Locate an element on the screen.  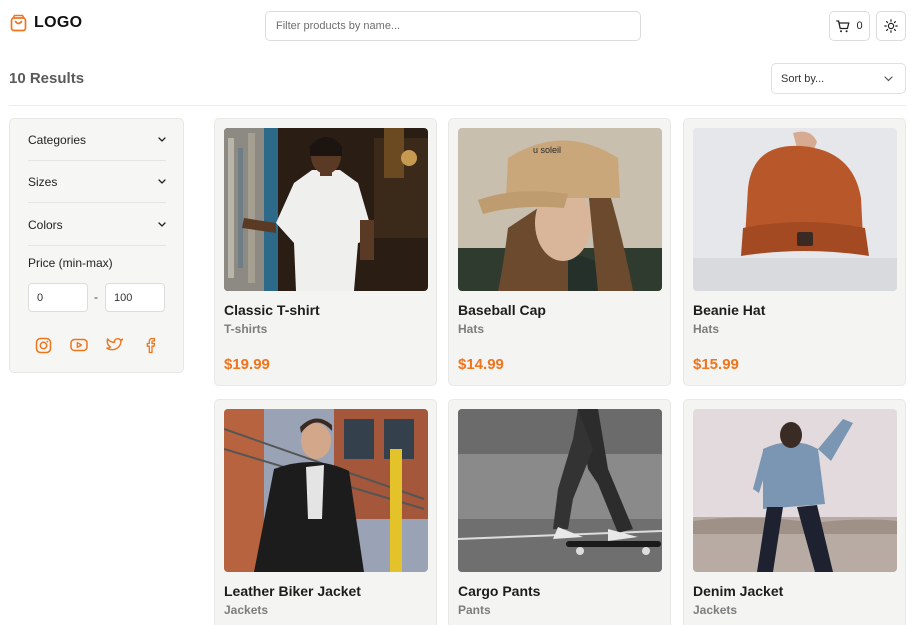
shopping-bag-icon is located at coordinates (18, 23).